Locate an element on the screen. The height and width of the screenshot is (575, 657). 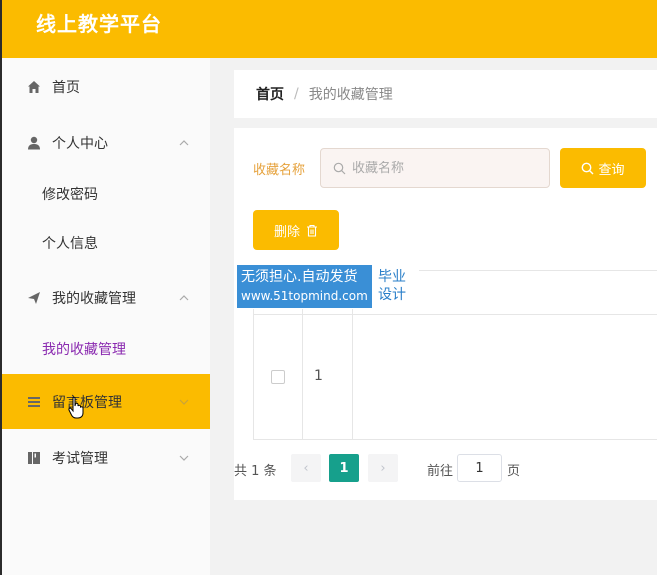
book-icon is located at coordinates (34, 458).